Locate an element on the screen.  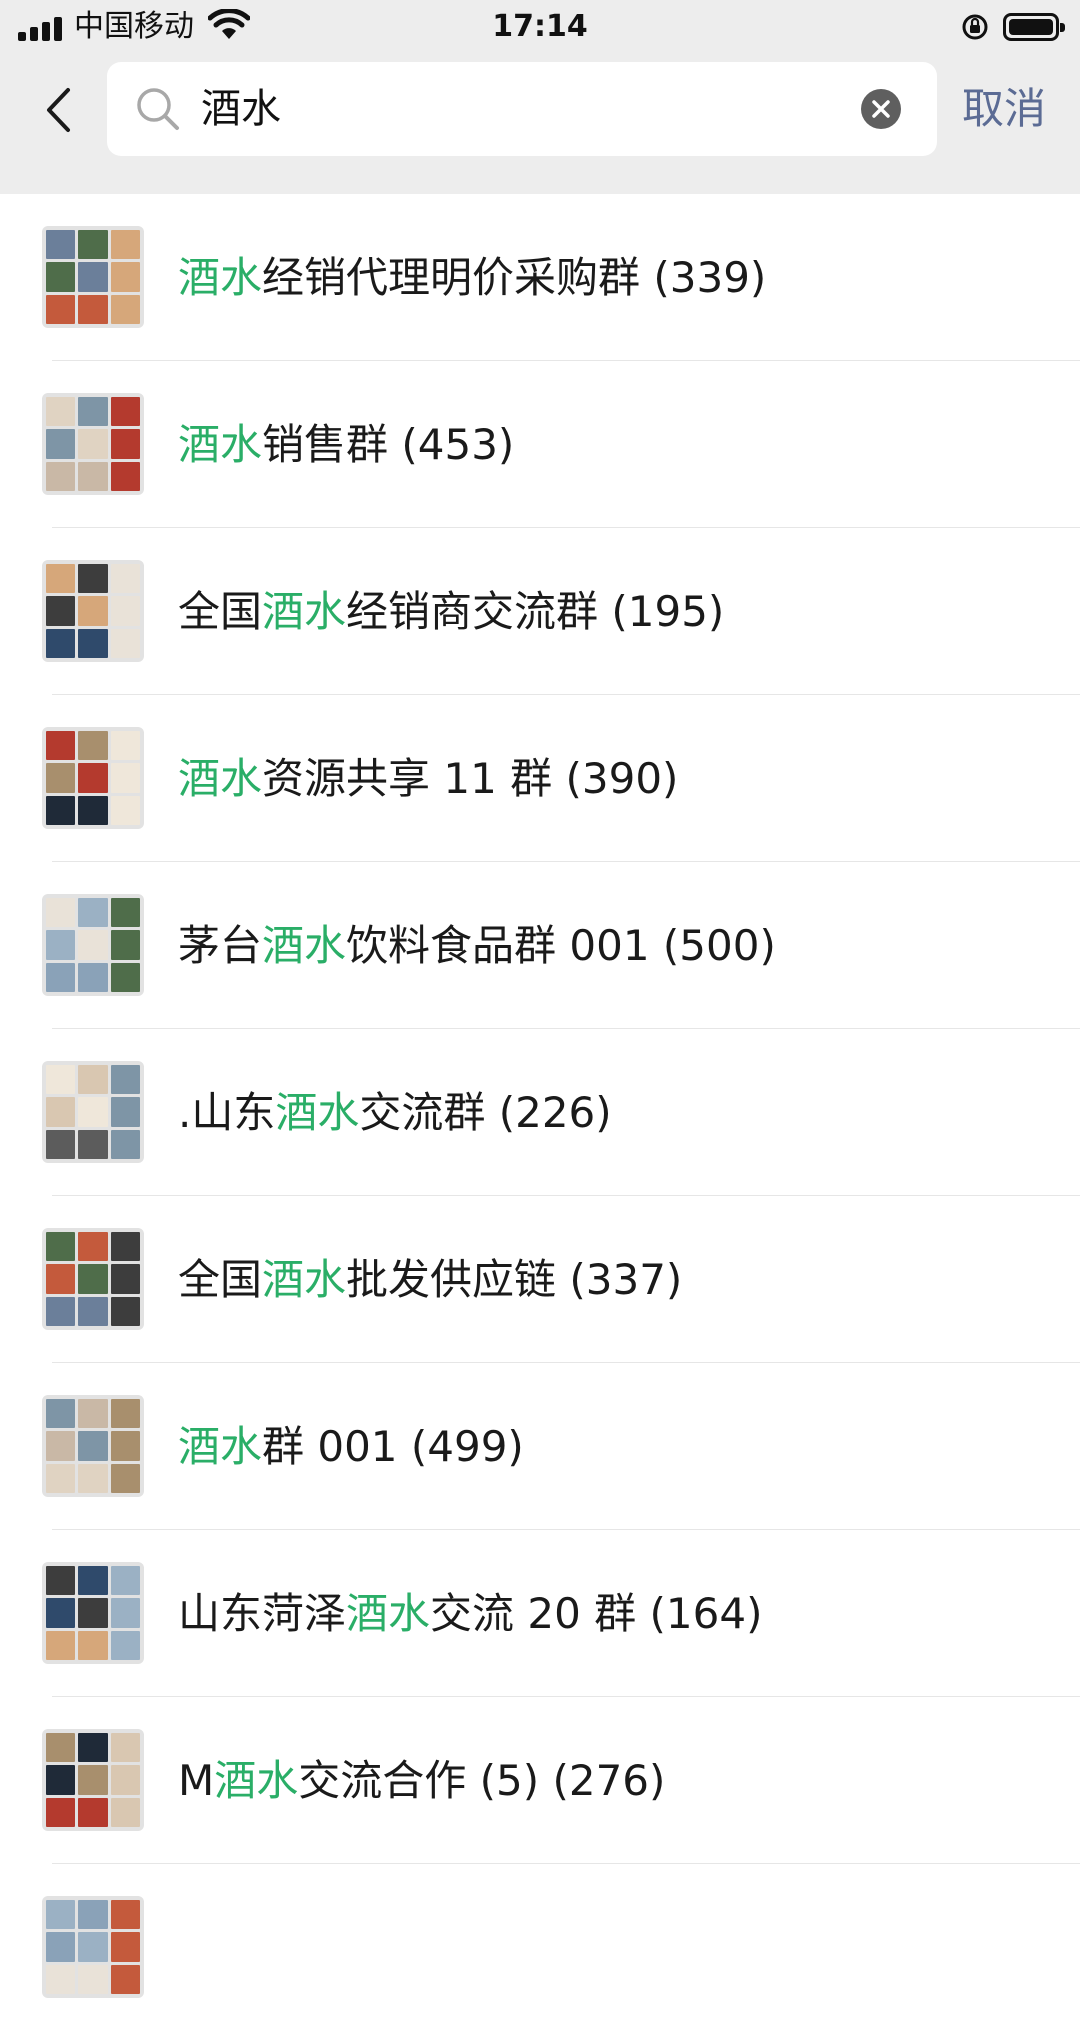
close-icon is located at coordinates (881, 109).